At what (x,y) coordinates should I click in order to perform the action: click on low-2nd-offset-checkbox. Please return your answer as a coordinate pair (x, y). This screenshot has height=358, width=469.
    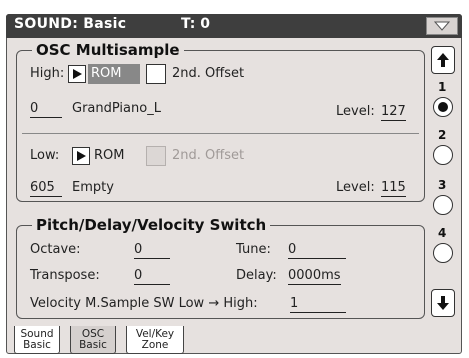
    Looking at the image, I should click on (156, 156).